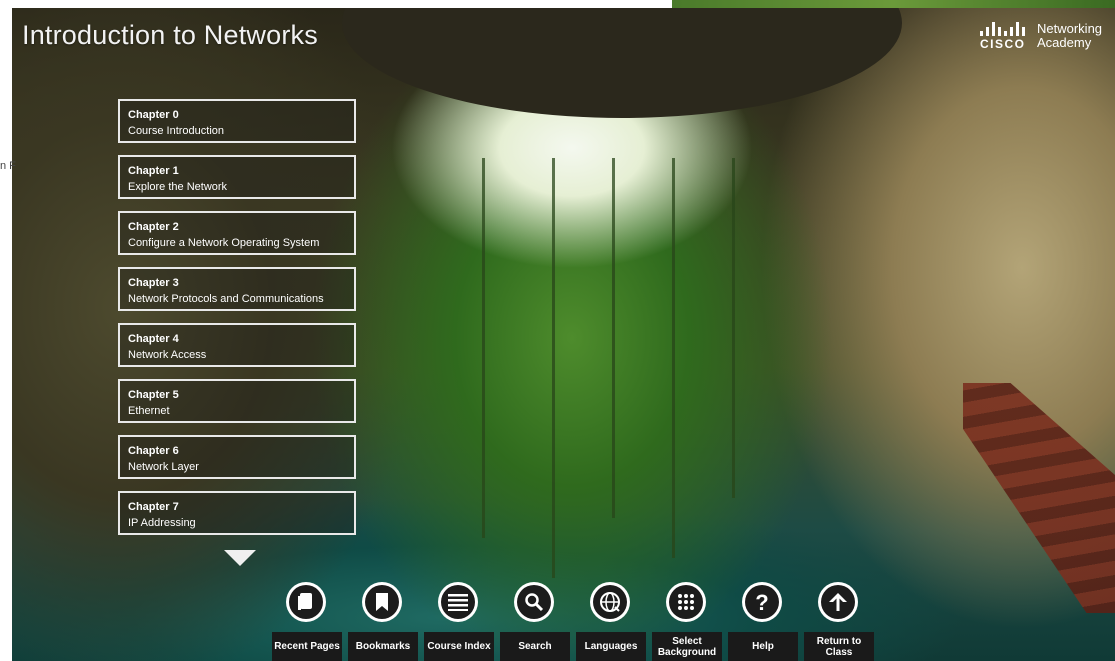  What do you see at coordinates (240, 558) in the screenshot?
I see `scroll-down-arrow-icon` at bounding box center [240, 558].